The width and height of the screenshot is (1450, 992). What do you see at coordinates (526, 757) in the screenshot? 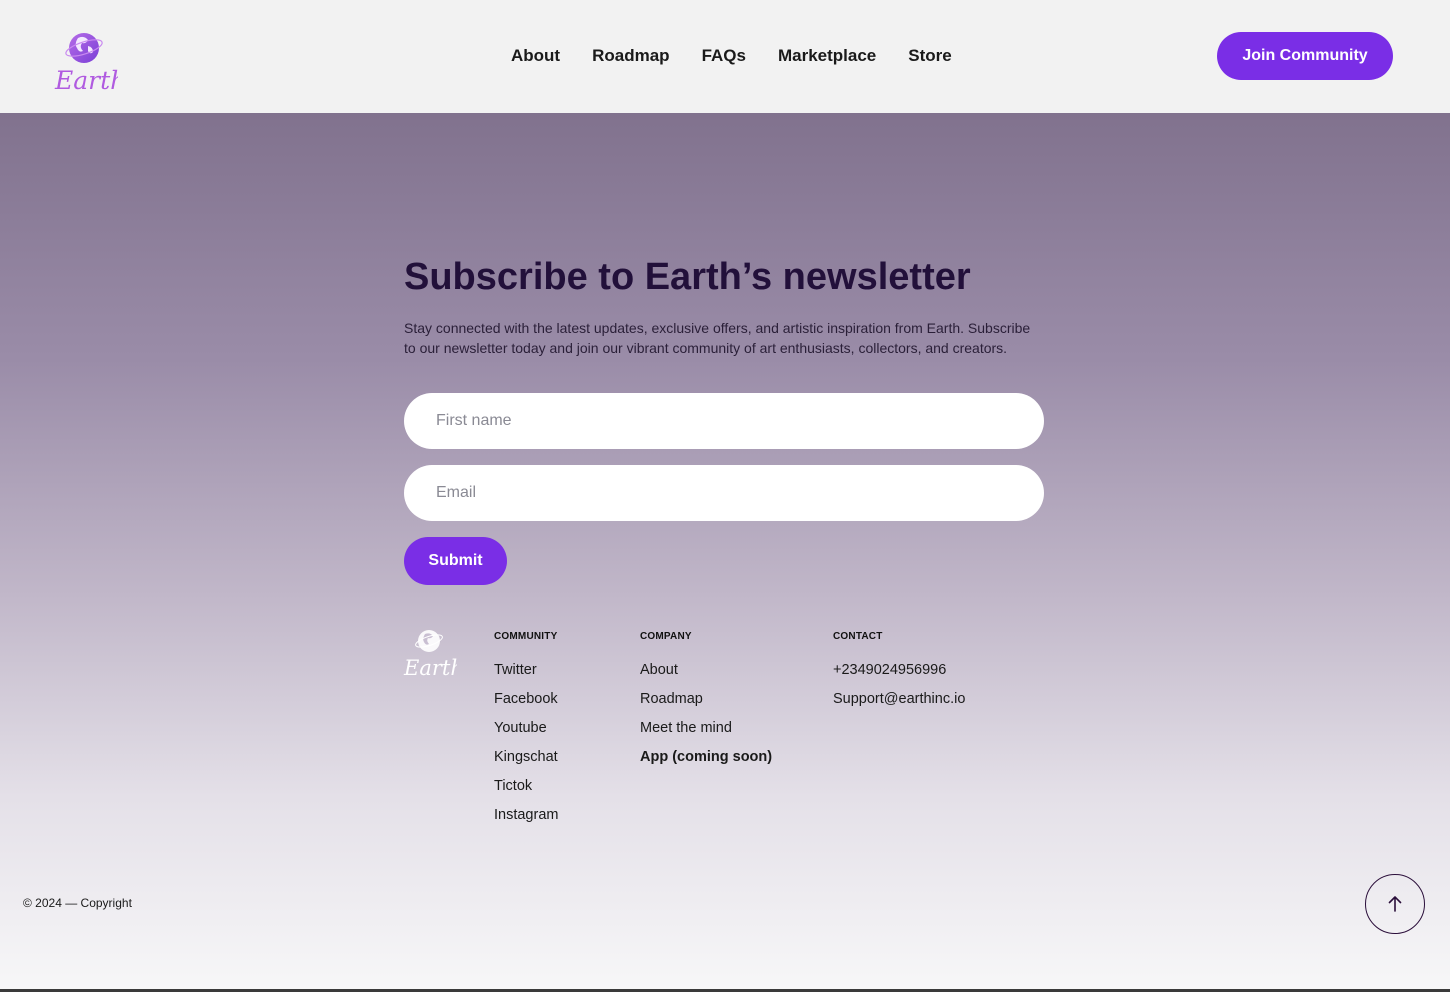
I see `link-kingschat: Kingschat` at bounding box center [526, 757].